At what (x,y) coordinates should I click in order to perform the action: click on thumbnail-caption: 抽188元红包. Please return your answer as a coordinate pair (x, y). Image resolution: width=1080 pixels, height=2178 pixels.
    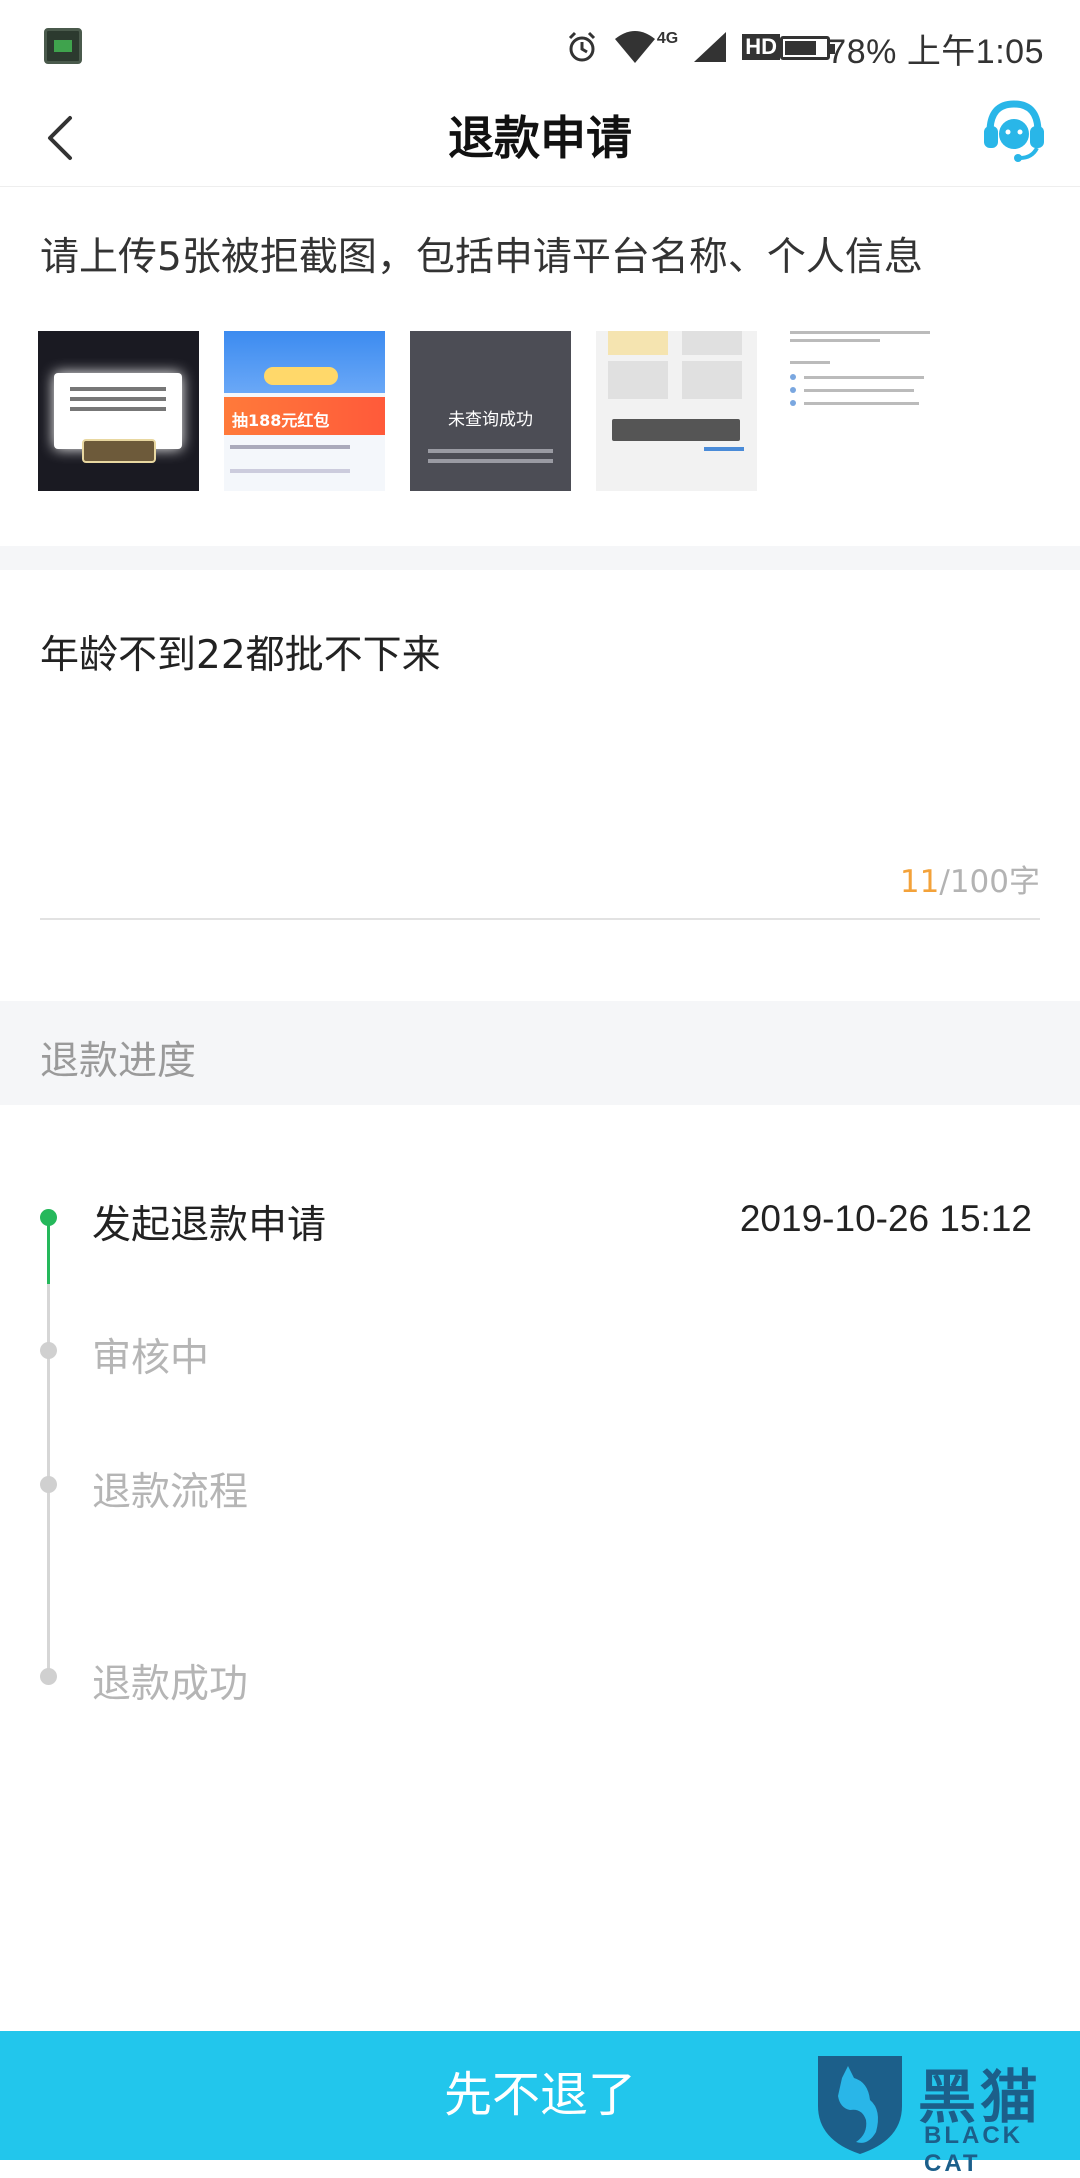
    Looking at the image, I should click on (281, 420).